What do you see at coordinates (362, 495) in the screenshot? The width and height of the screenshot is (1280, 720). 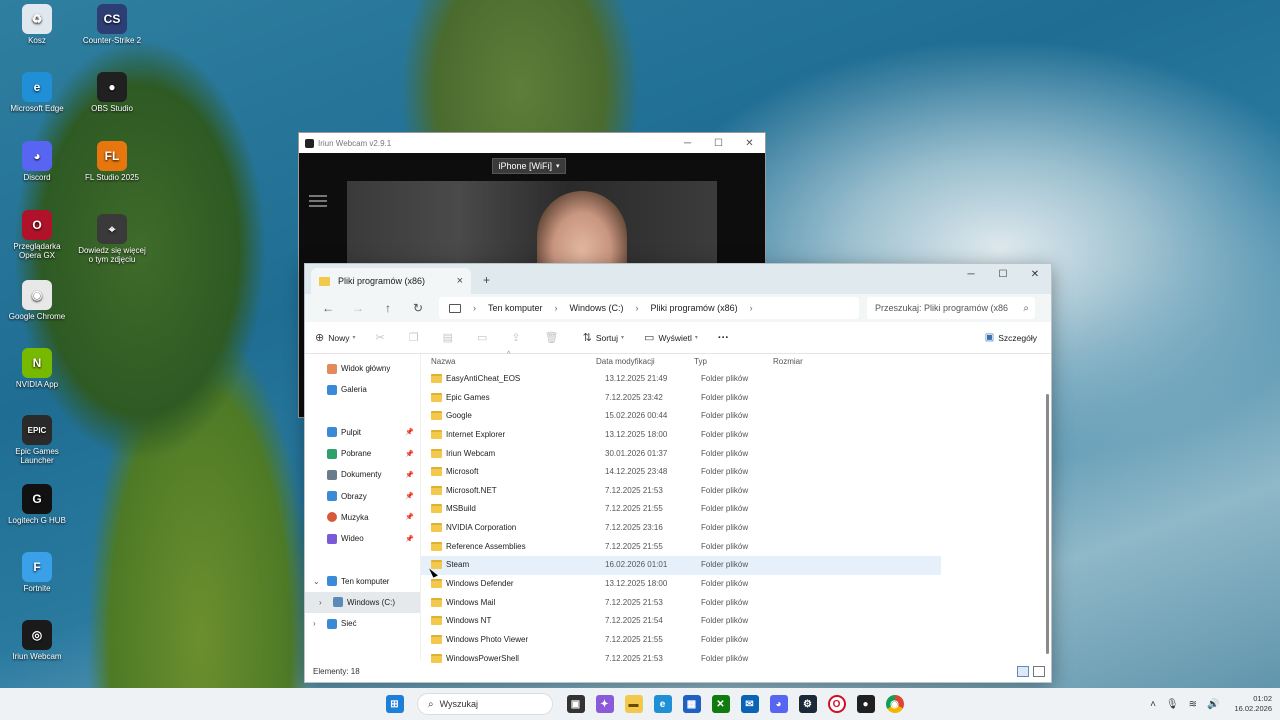 I see `nav-item-pictures: Obrazy 📌` at bounding box center [362, 495].